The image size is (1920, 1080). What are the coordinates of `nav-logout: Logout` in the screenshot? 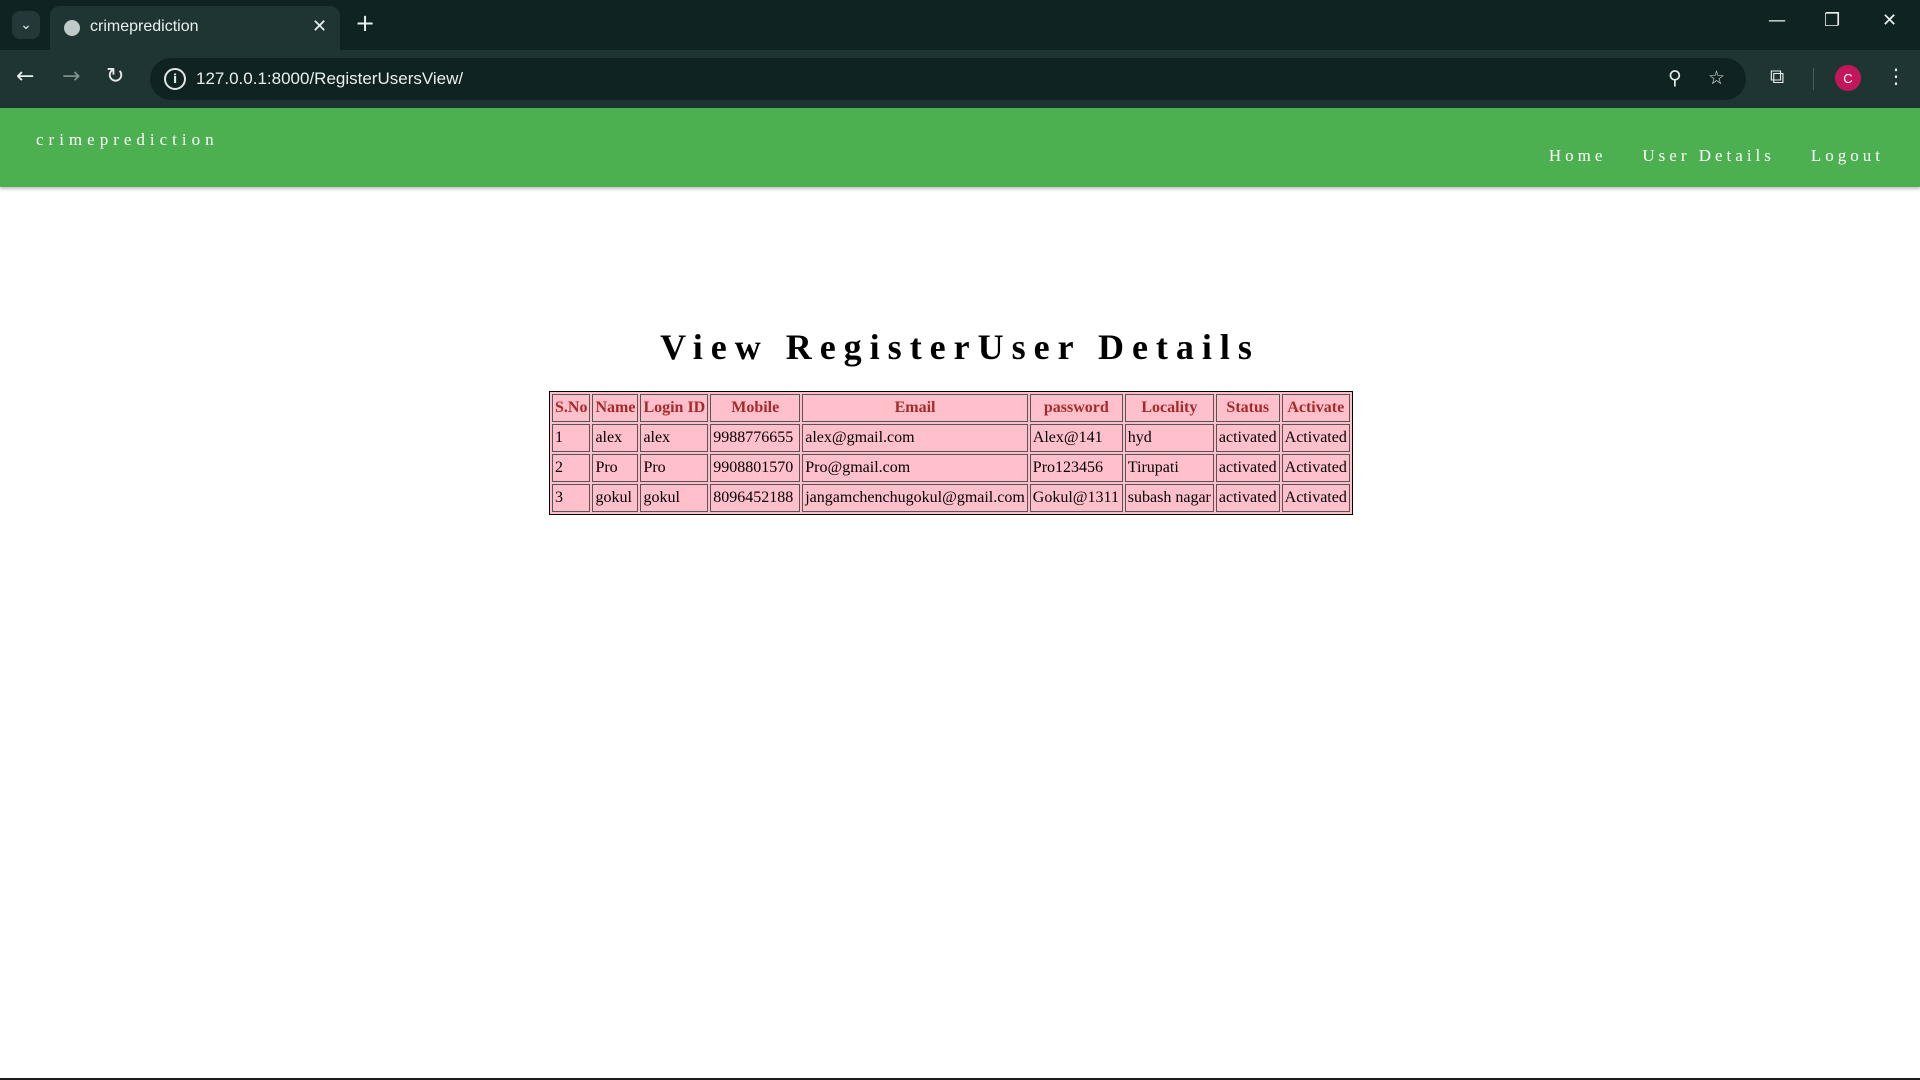 It's located at (1847, 156).